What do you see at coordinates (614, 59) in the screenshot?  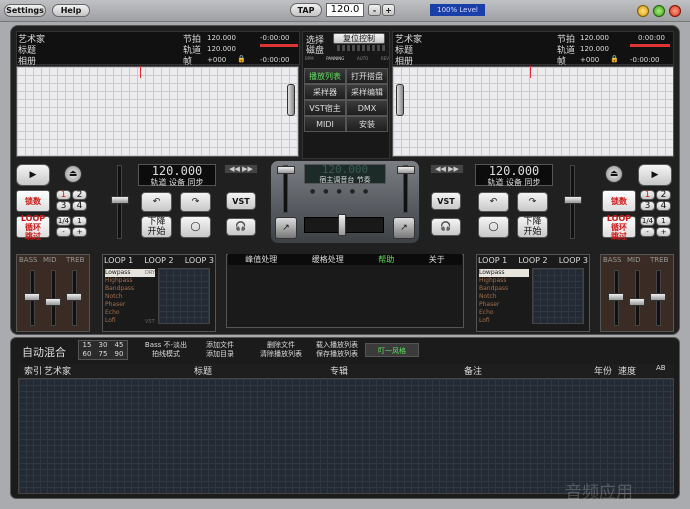 I see `deck-b-lock-icon: 🔒` at bounding box center [614, 59].